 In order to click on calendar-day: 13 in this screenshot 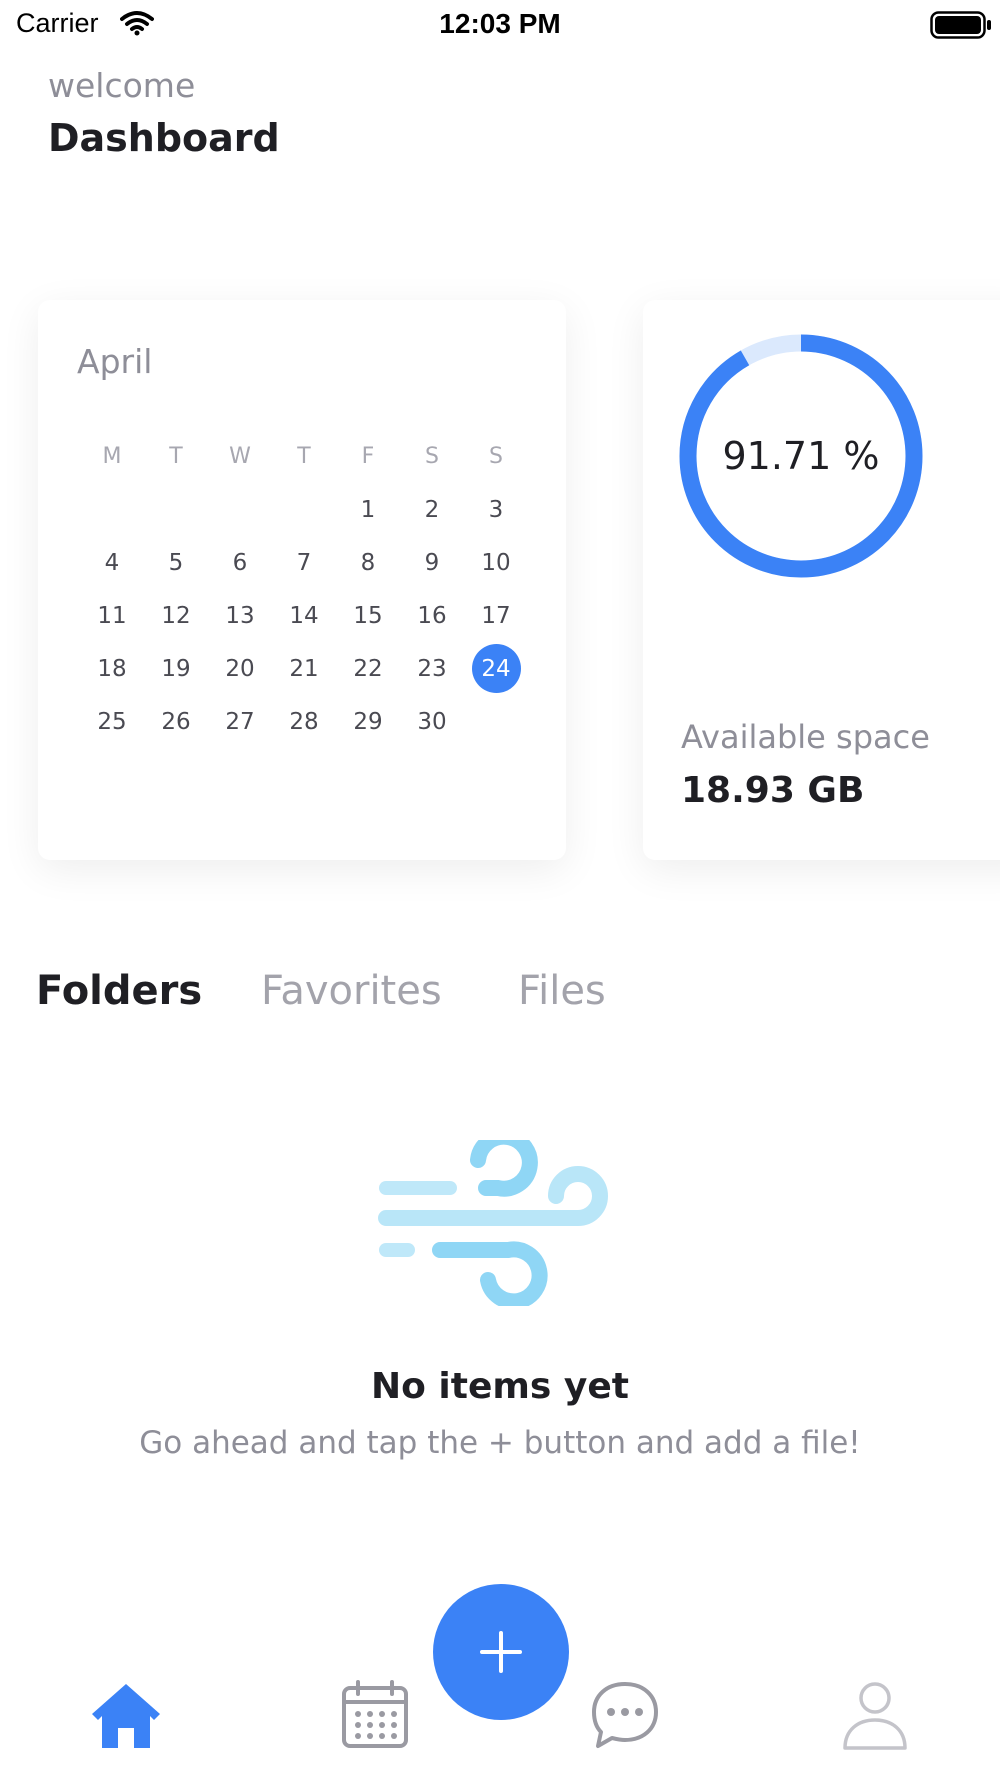, I will do `click(240, 615)`.